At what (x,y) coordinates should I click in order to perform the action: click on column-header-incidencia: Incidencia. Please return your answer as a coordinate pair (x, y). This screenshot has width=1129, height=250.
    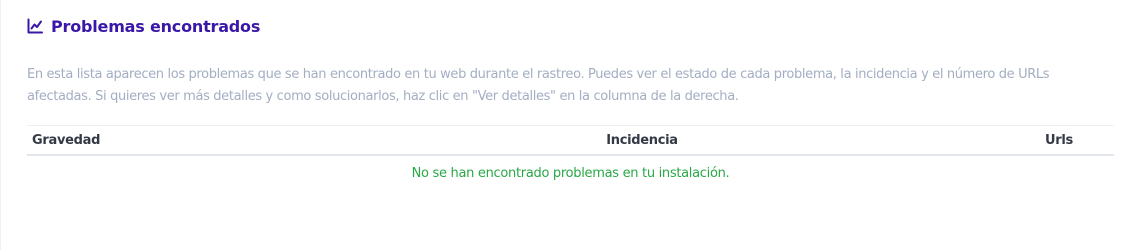
    Looking at the image, I should click on (642, 140).